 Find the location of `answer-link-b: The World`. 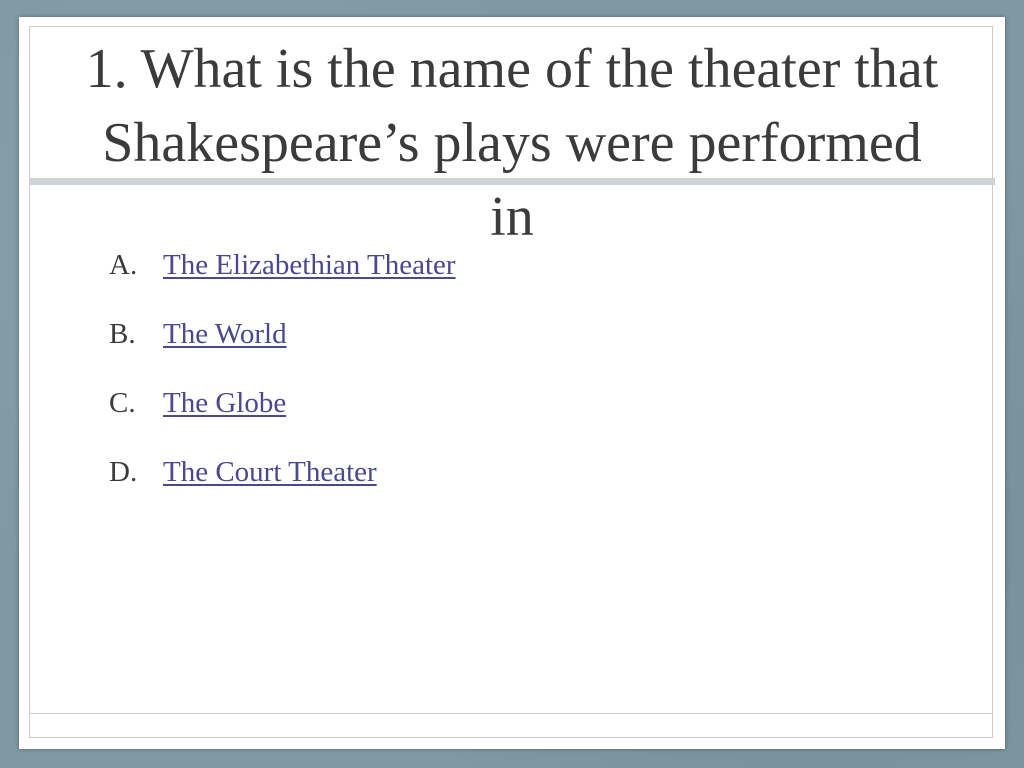

answer-link-b: The World is located at coordinates (225, 334).